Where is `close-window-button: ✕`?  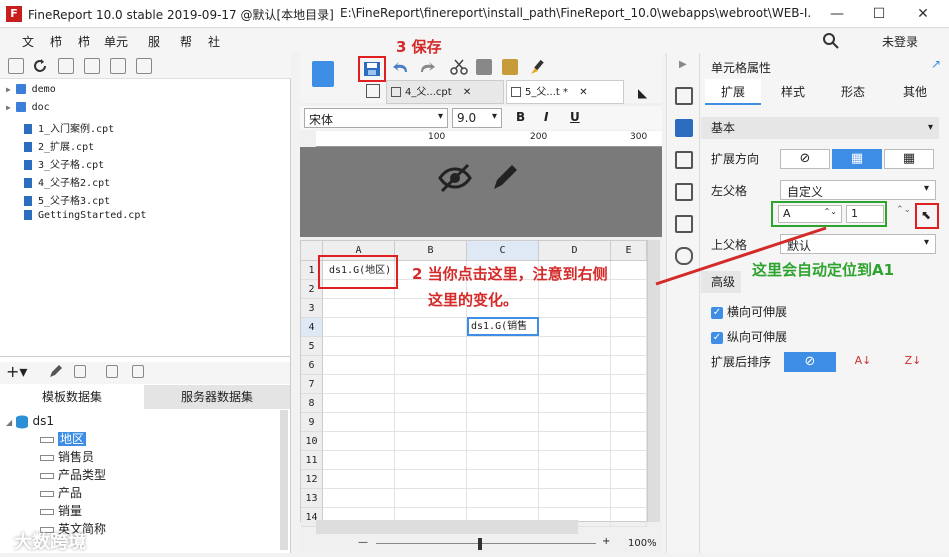 close-window-button: ✕ is located at coordinates (923, 14).